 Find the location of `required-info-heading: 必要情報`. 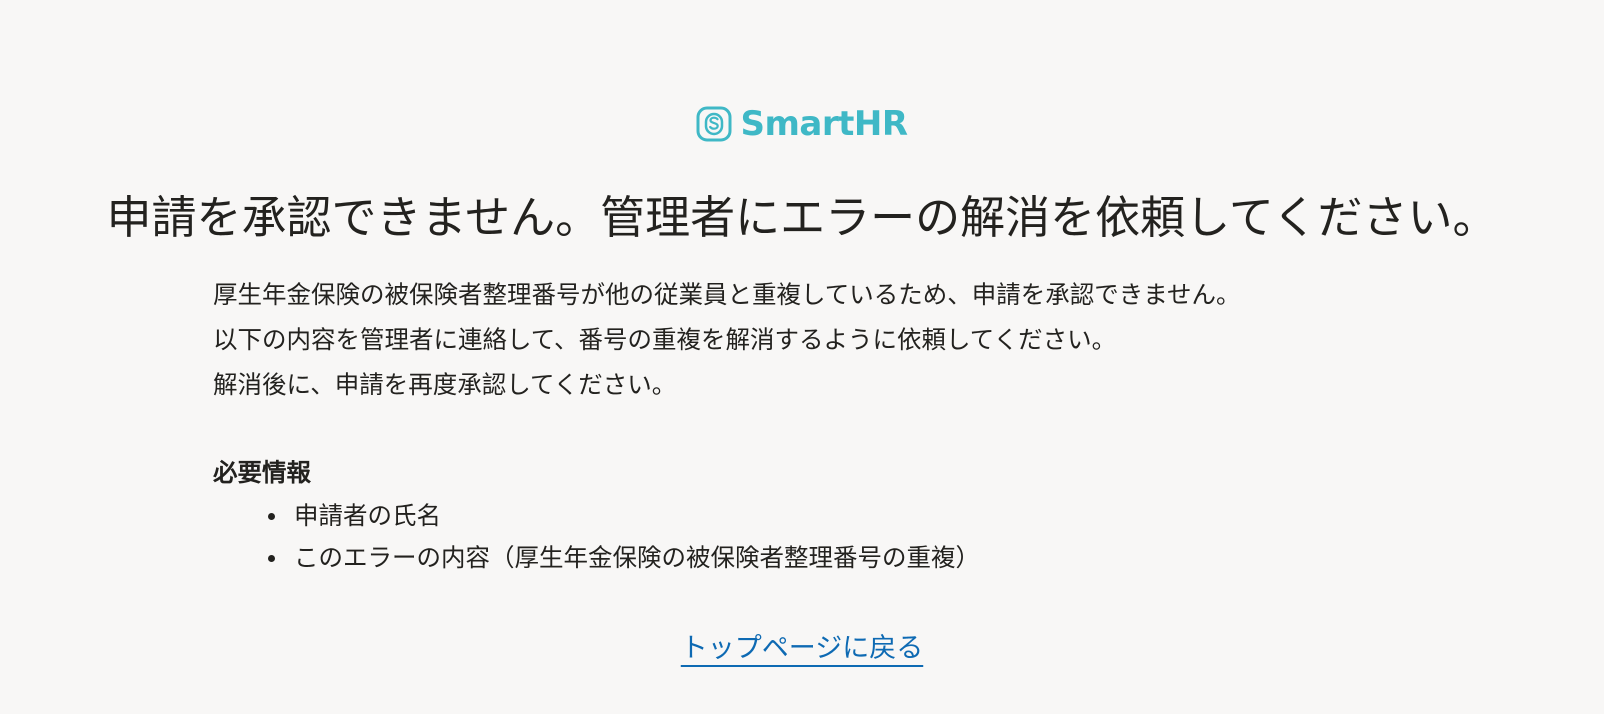

required-info-heading: 必要情報 is located at coordinates (262, 472).